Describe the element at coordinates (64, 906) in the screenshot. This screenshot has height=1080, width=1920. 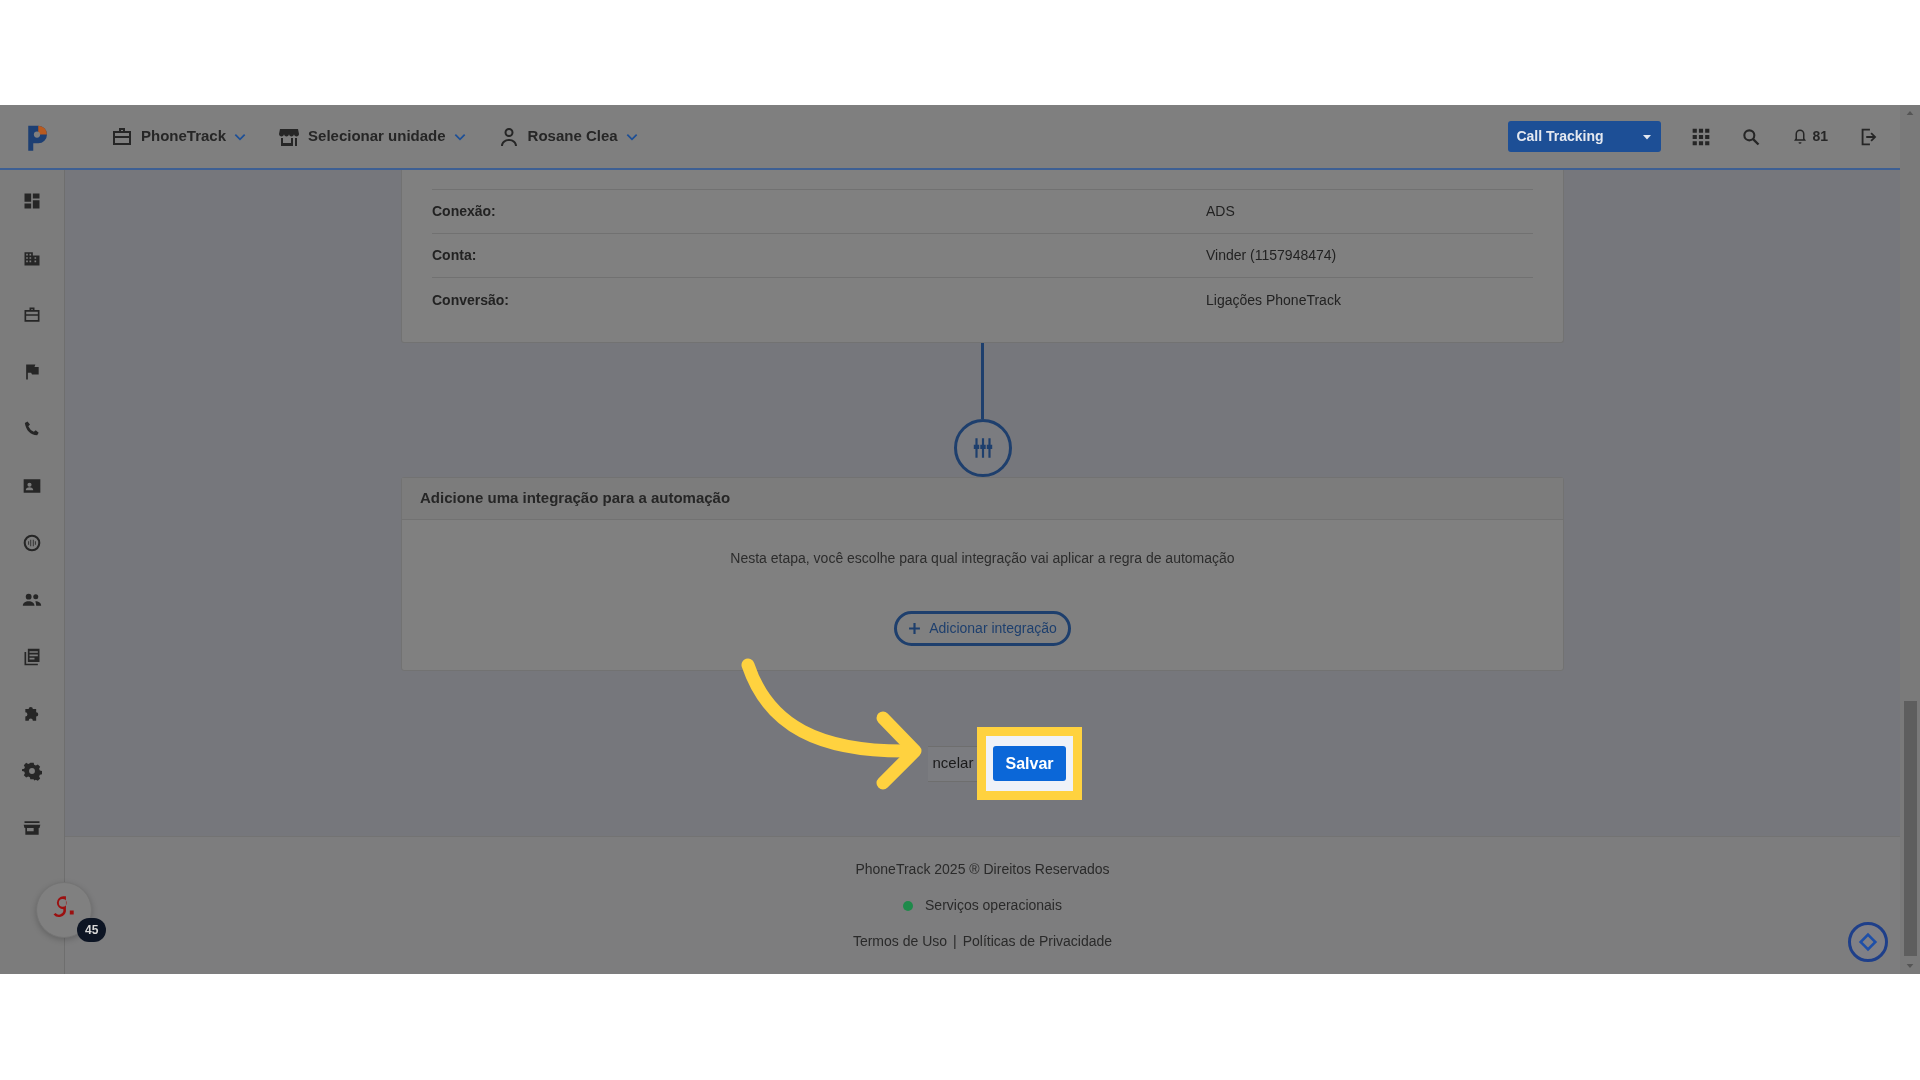
I see `avatar-logo-icon` at that location.